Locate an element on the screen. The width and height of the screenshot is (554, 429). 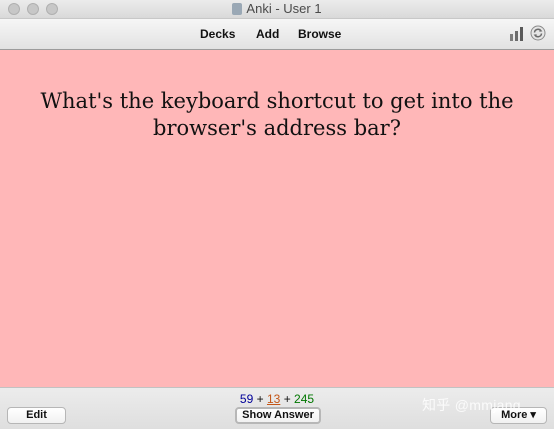
browse-link: Browse is located at coordinates (319, 34).